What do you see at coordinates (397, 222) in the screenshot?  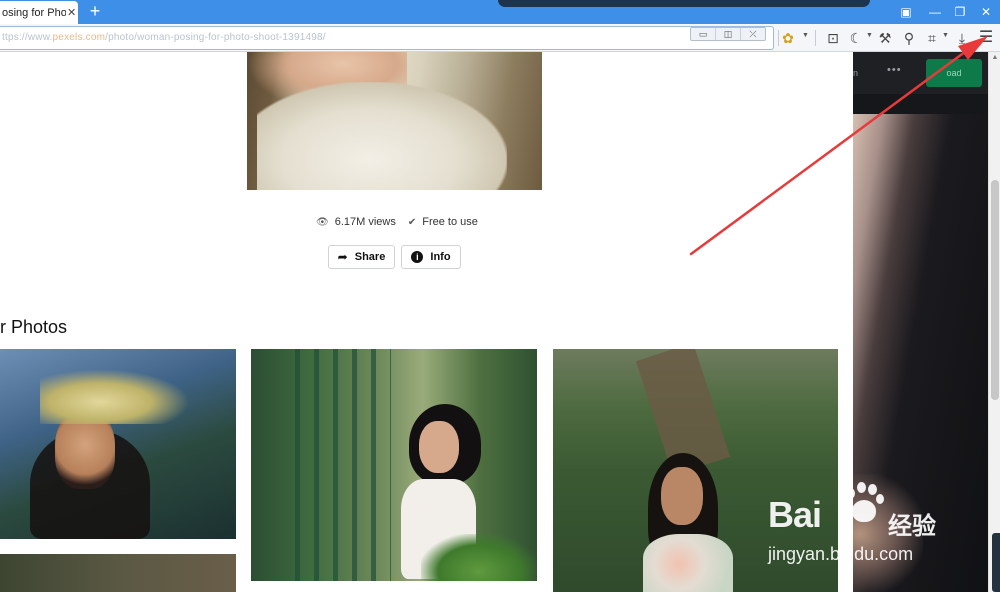 I see `photo-stats: 👁 6.17M views ✔ Free to use` at bounding box center [397, 222].